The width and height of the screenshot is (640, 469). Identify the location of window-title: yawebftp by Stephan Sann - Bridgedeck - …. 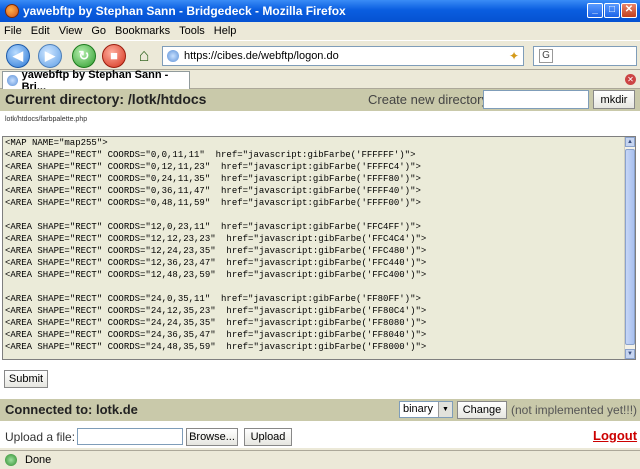
(184, 11).